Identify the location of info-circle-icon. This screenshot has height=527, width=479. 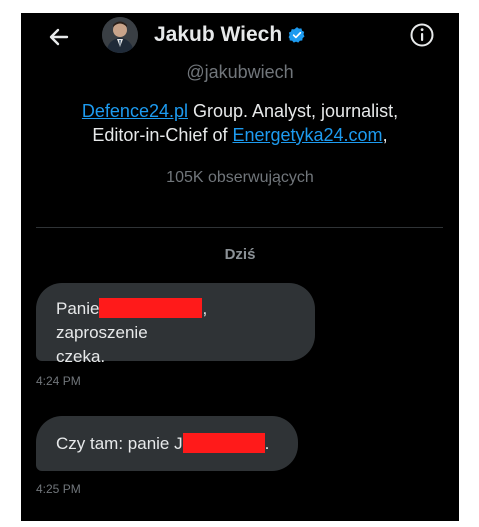
(422, 35).